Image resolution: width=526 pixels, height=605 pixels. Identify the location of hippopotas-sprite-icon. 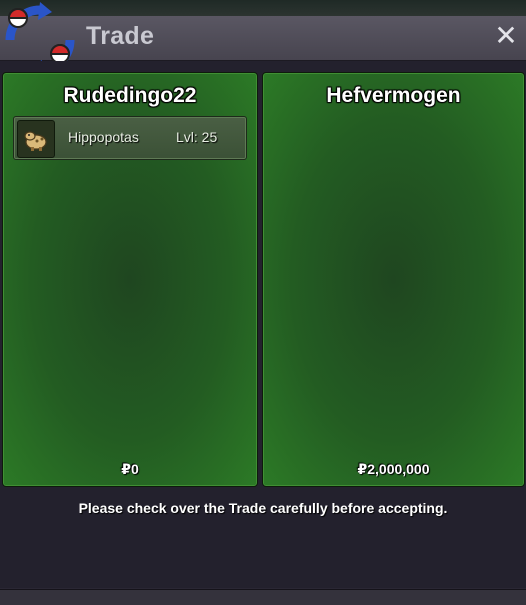
(36, 139).